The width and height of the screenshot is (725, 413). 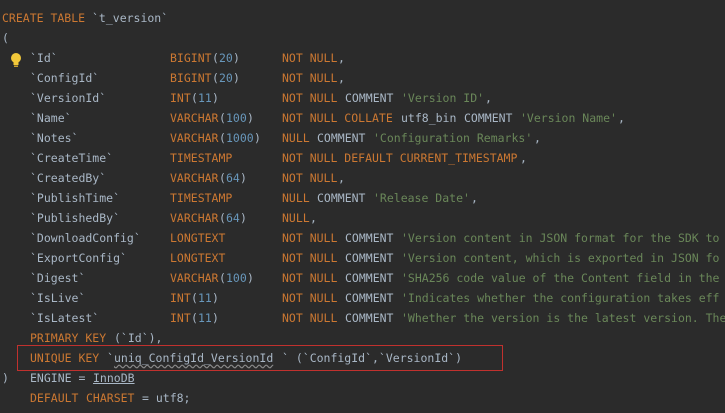 What do you see at coordinates (362, 398) in the screenshot?
I see `code-line-charset: DEFAULT CHARSET = utf8;` at bounding box center [362, 398].